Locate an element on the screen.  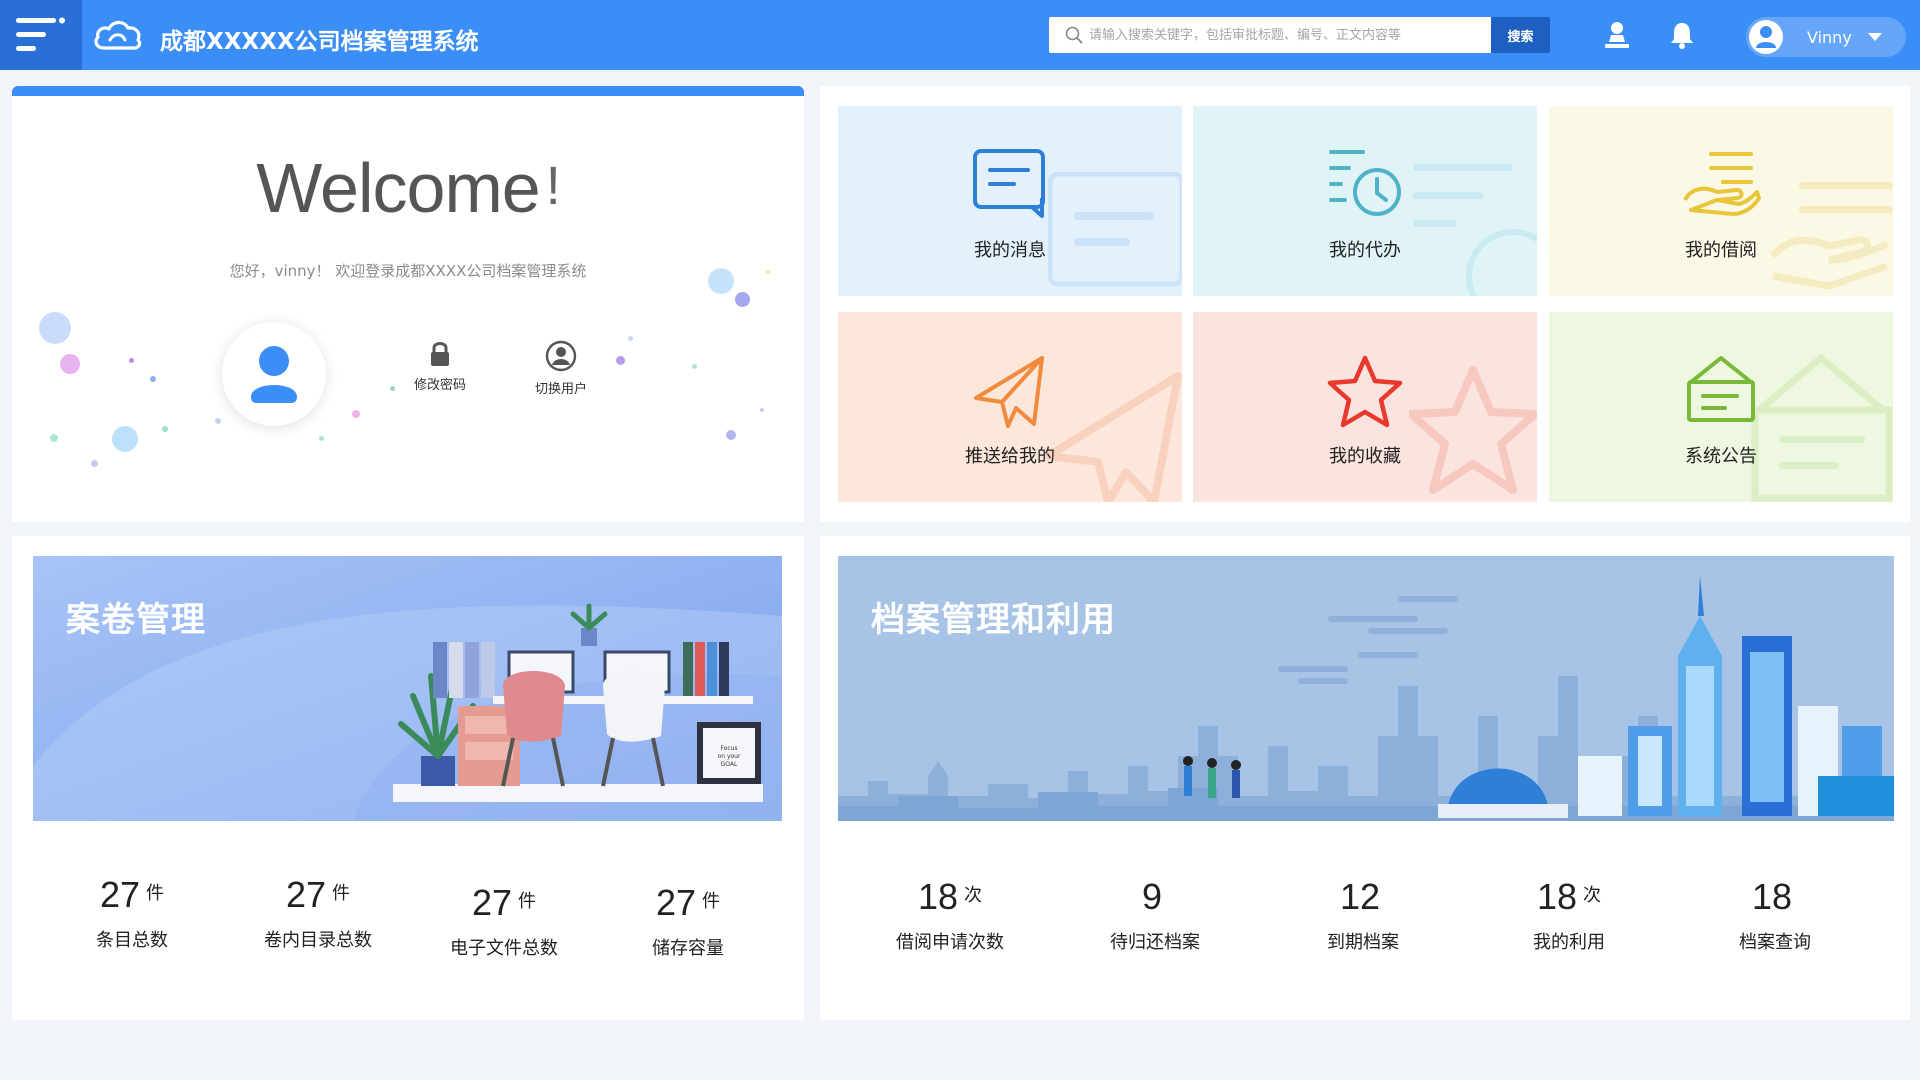
borrow-hand-icon is located at coordinates (1722, 184).